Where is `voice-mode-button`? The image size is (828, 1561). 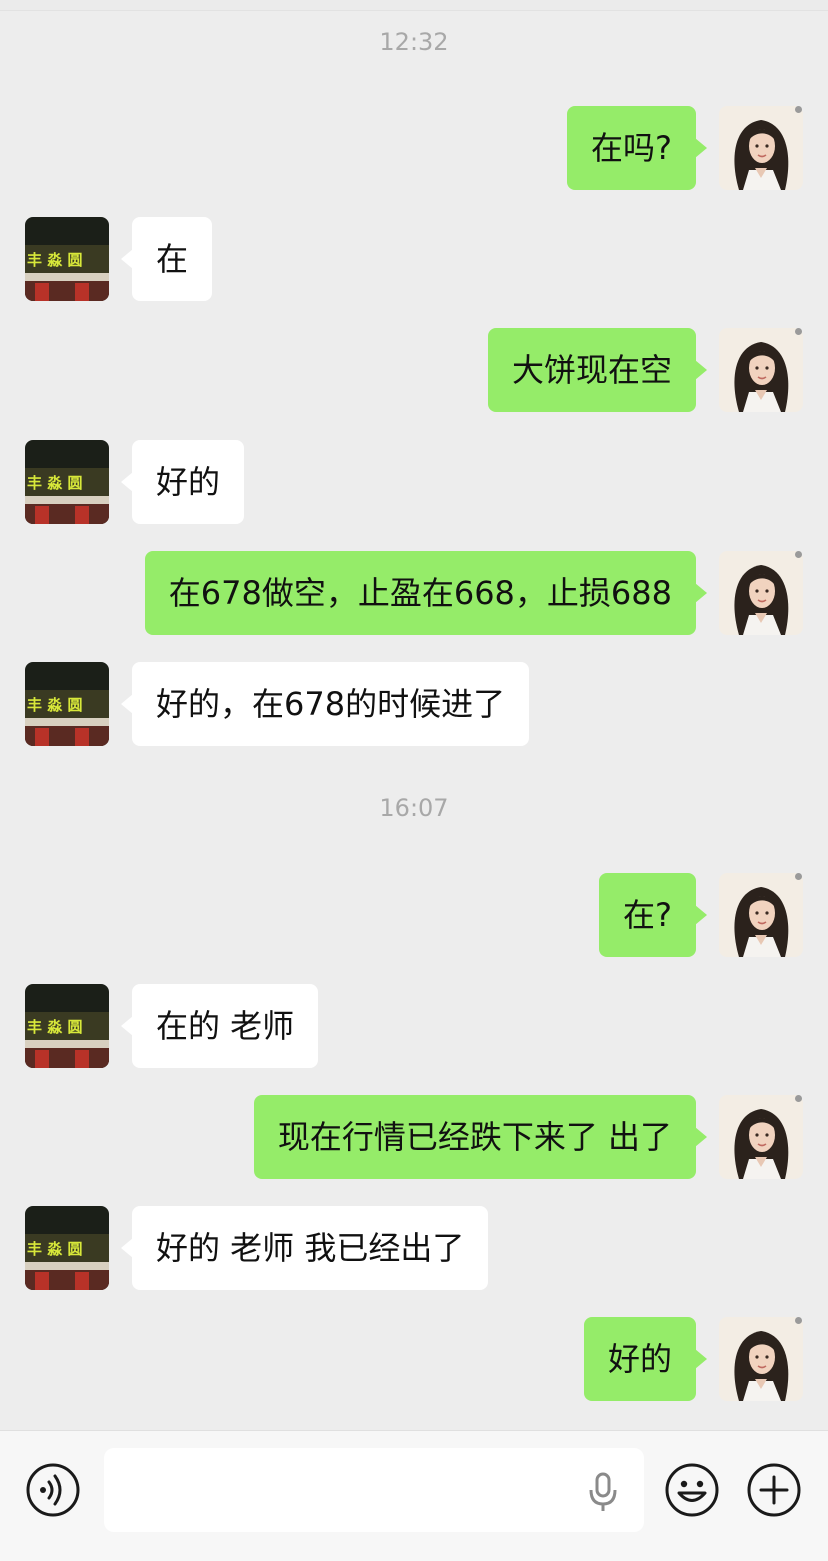 voice-mode-button is located at coordinates (53, 1492).